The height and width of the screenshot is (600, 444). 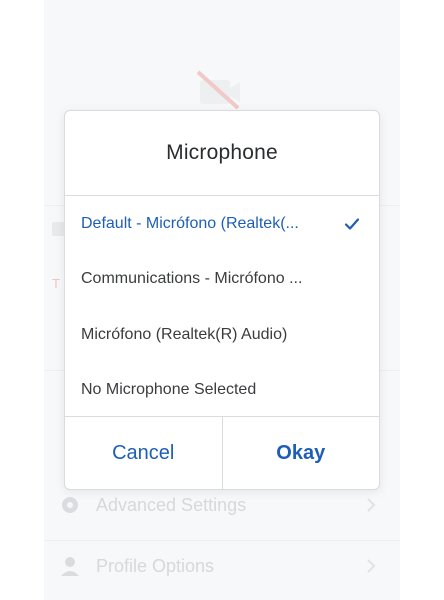 I want to click on microphone-option-realtek: Micrófono (Realtek(R) Audio), so click(x=222, y=335).